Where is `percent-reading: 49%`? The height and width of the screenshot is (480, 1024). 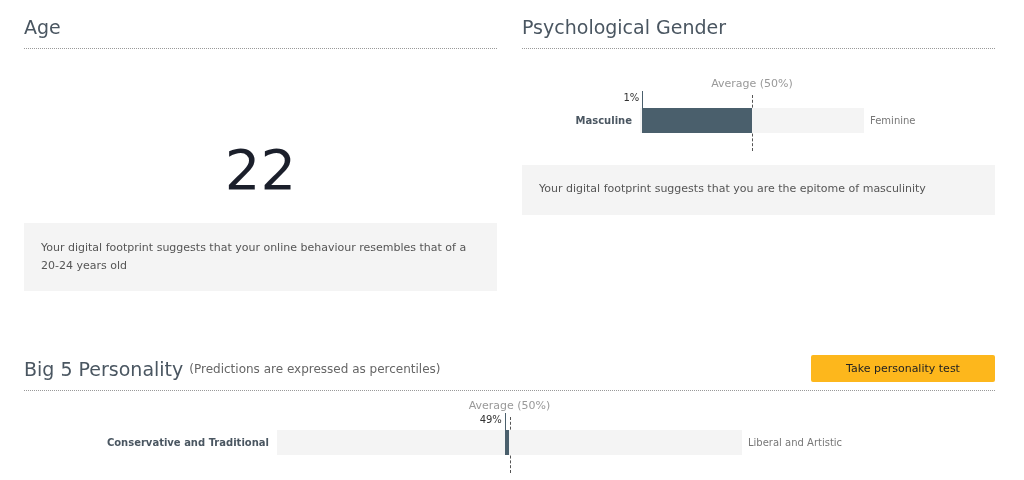
percent-reading: 49% is located at coordinates (491, 420).